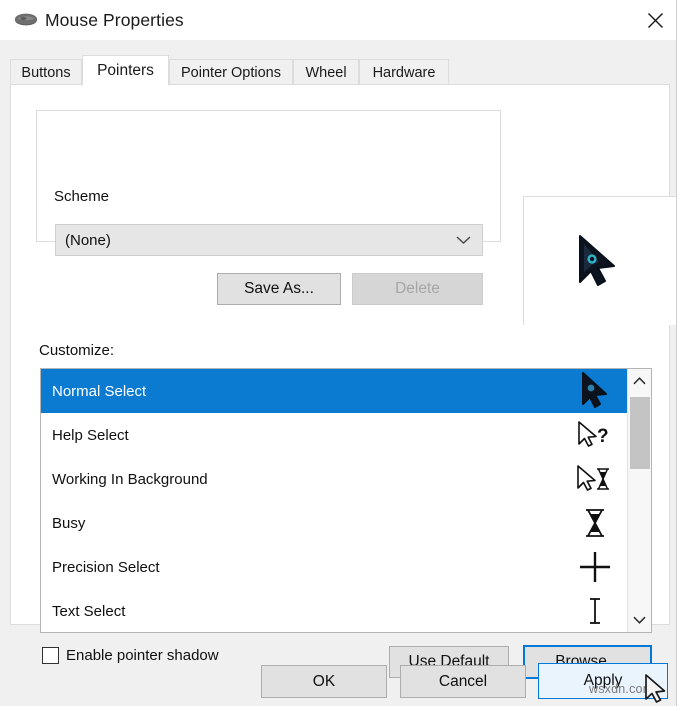 The image size is (680, 711). I want to click on list-item: Text Select, so click(335, 610).